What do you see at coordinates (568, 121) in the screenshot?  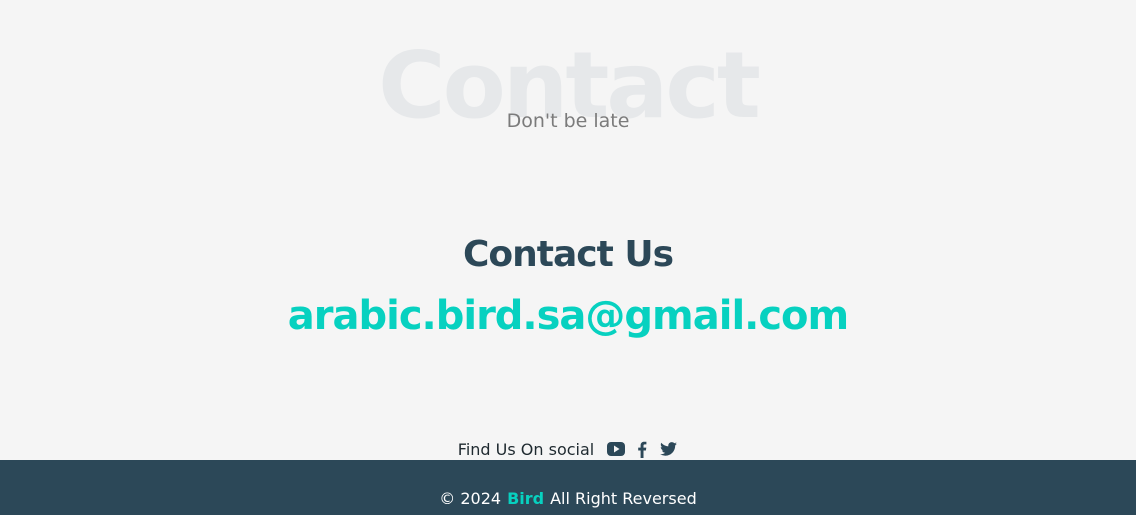 I see `section-subtitle: Don't be late` at bounding box center [568, 121].